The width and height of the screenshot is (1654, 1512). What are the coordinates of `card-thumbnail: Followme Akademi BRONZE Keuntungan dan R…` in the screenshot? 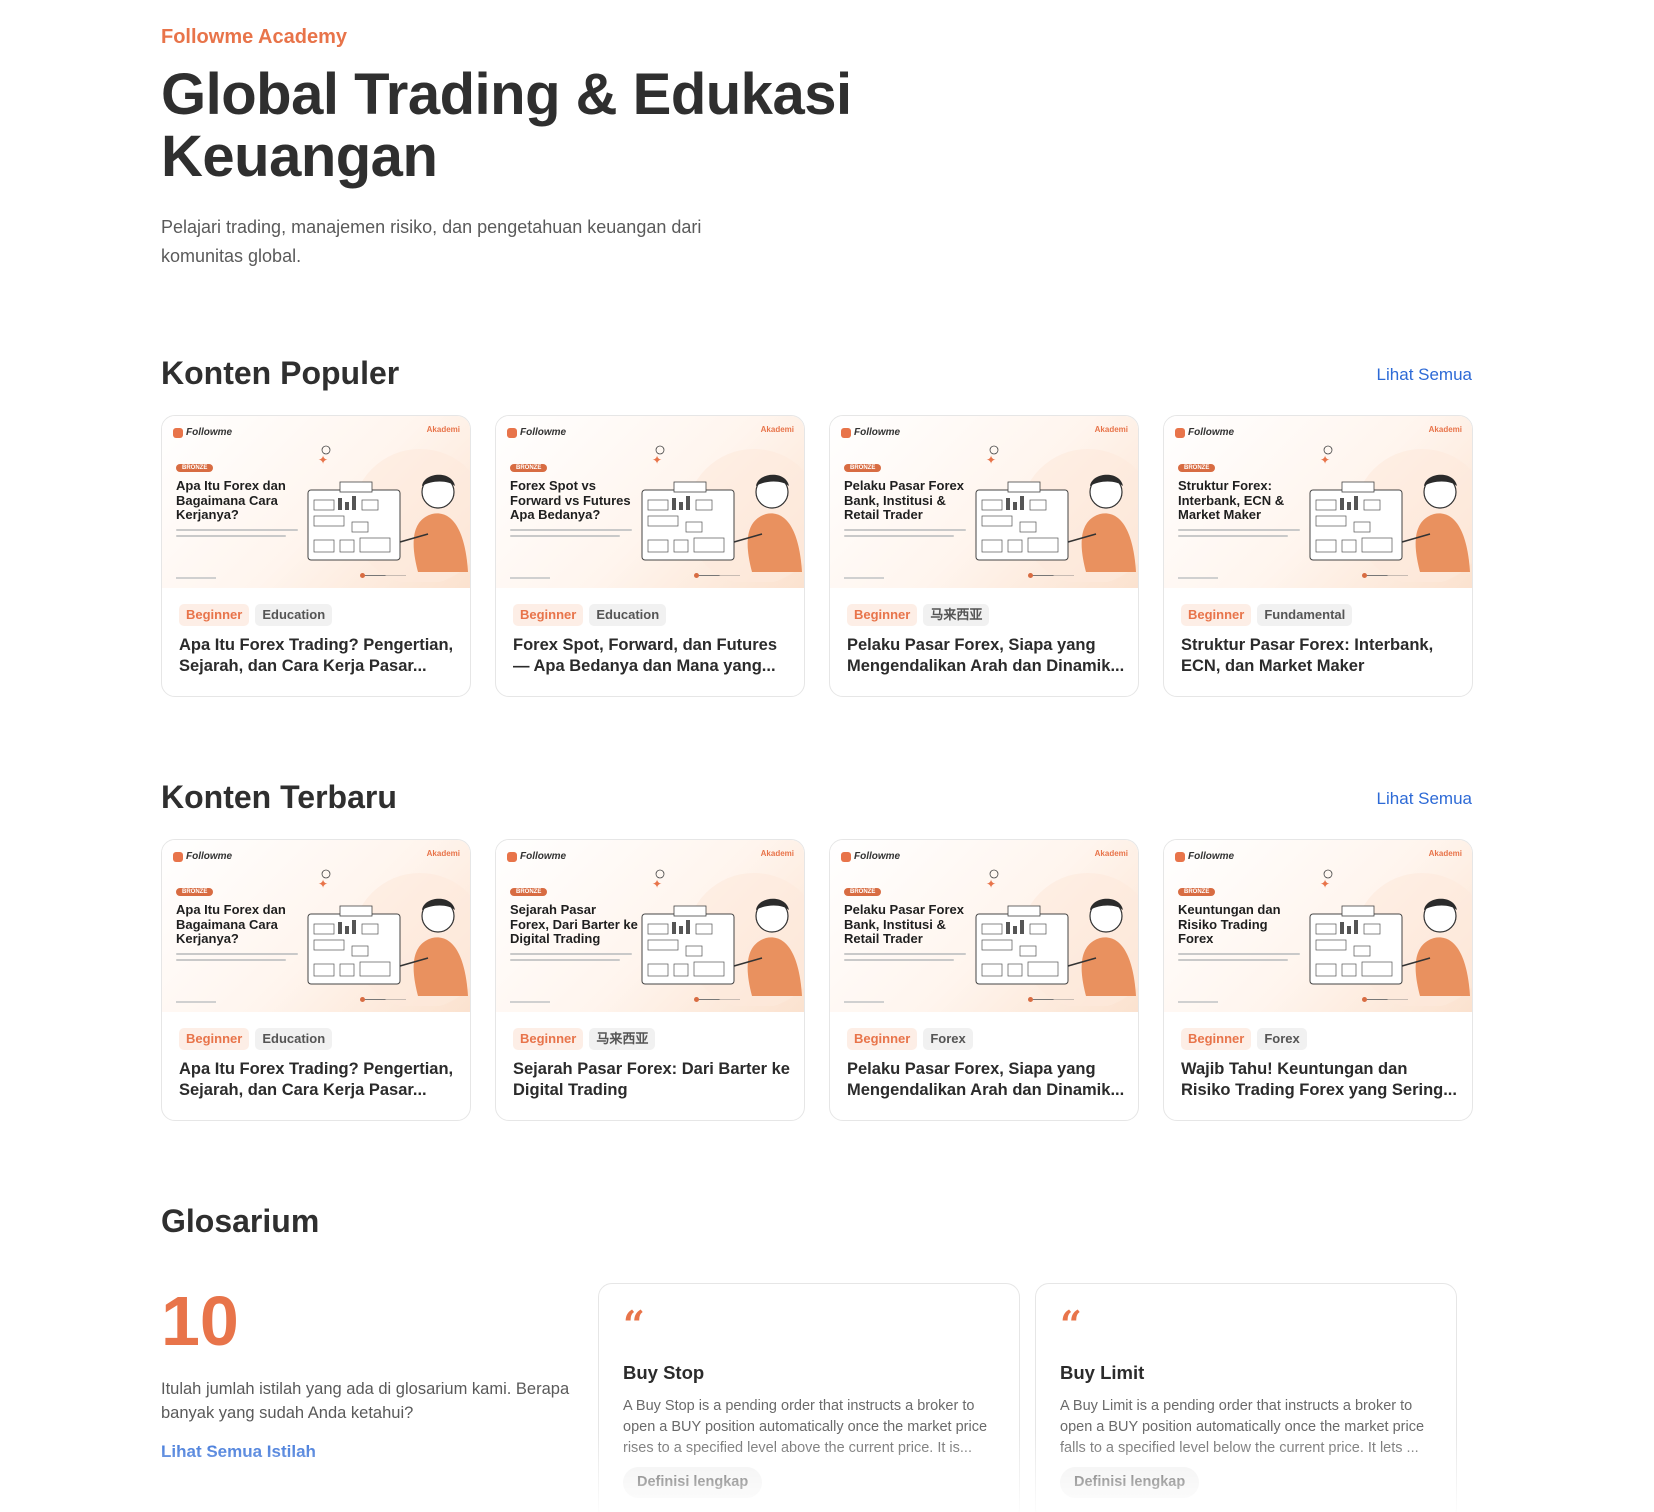 It's located at (1318, 926).